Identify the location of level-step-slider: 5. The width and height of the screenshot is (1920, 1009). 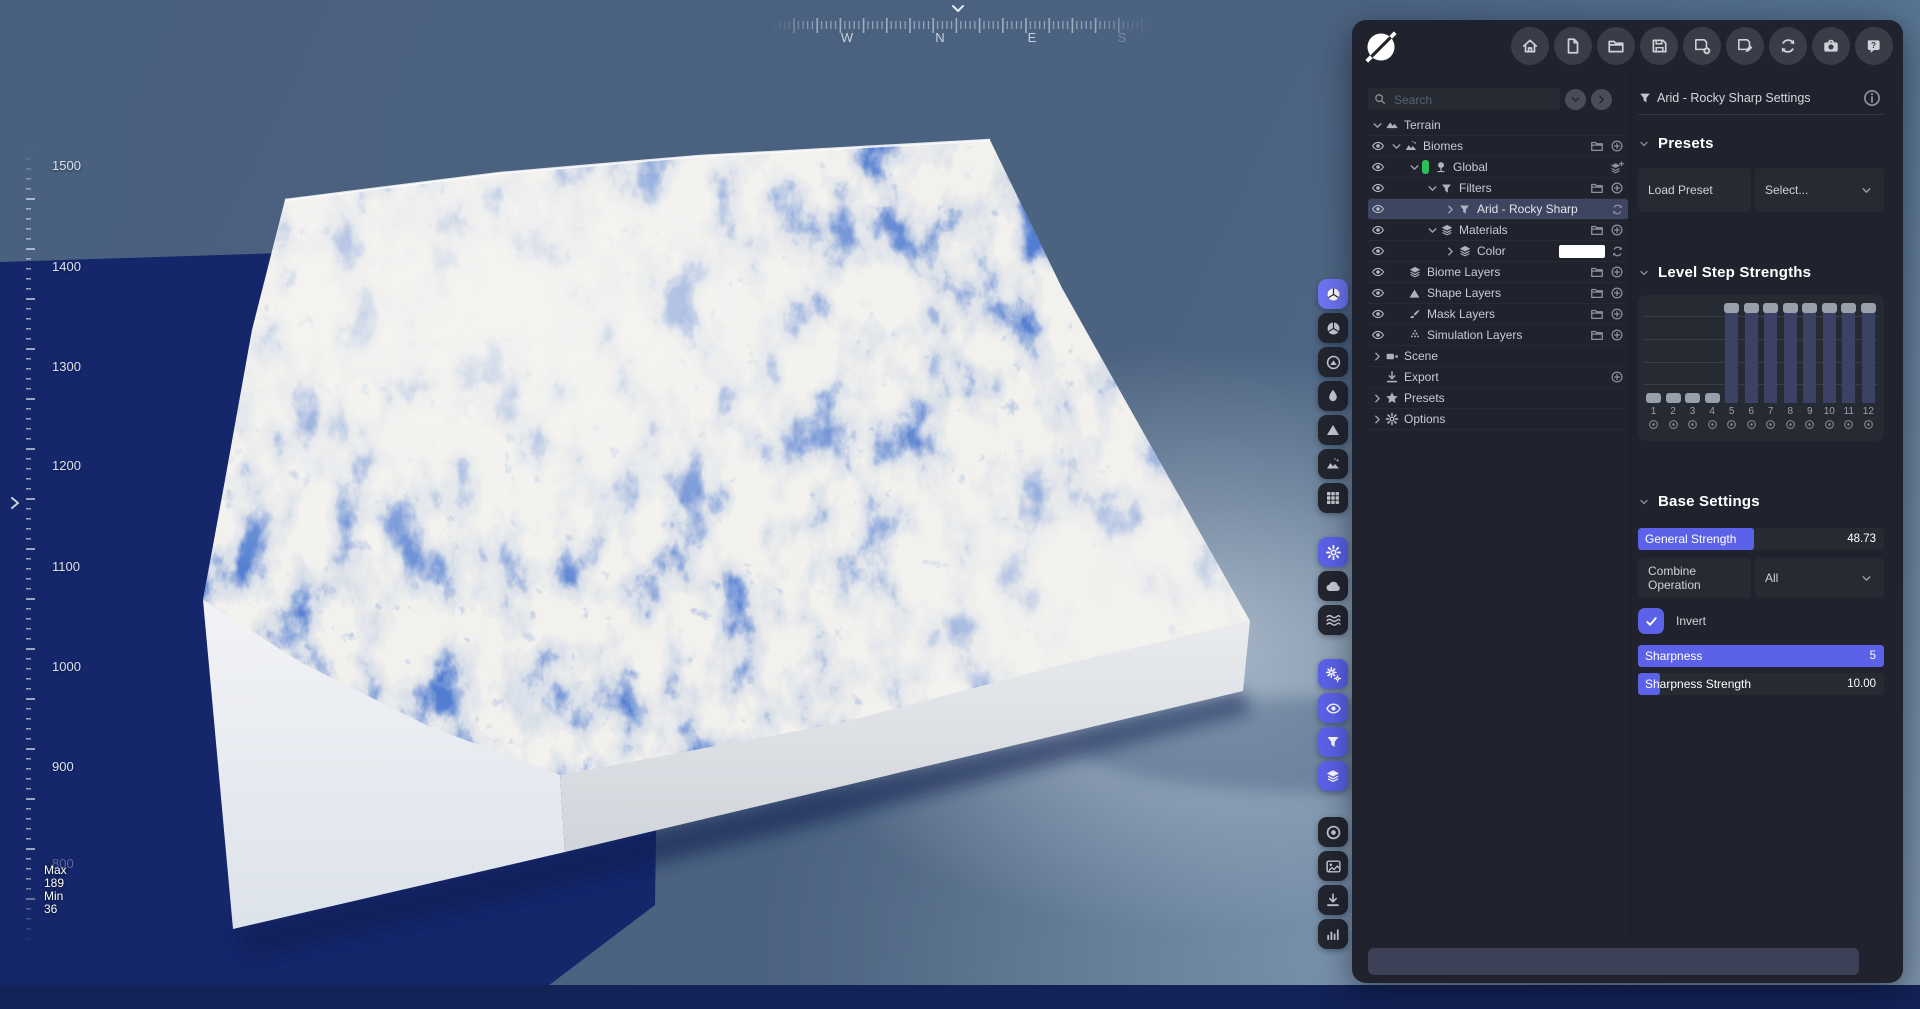
(1732, 366).